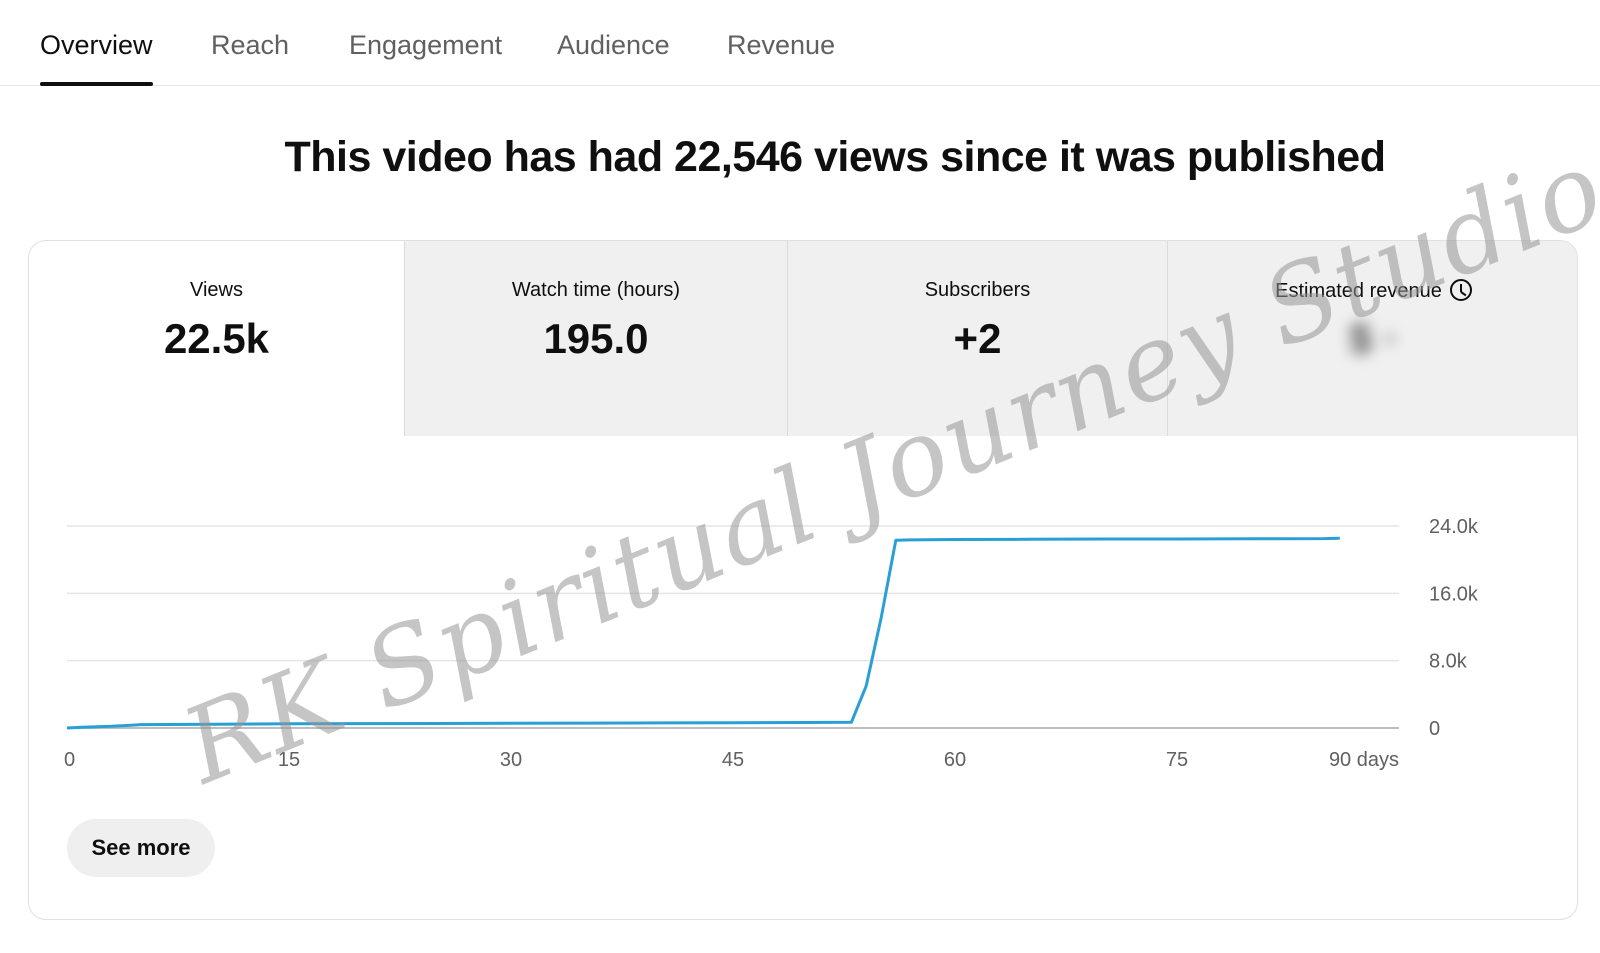 Image resolution: width=1600 pixels, height=953 pixels. Describe the element at coordinates (1358, 291) in the screenshot. I see `metric-label-text: Estimated revenue` at that location.